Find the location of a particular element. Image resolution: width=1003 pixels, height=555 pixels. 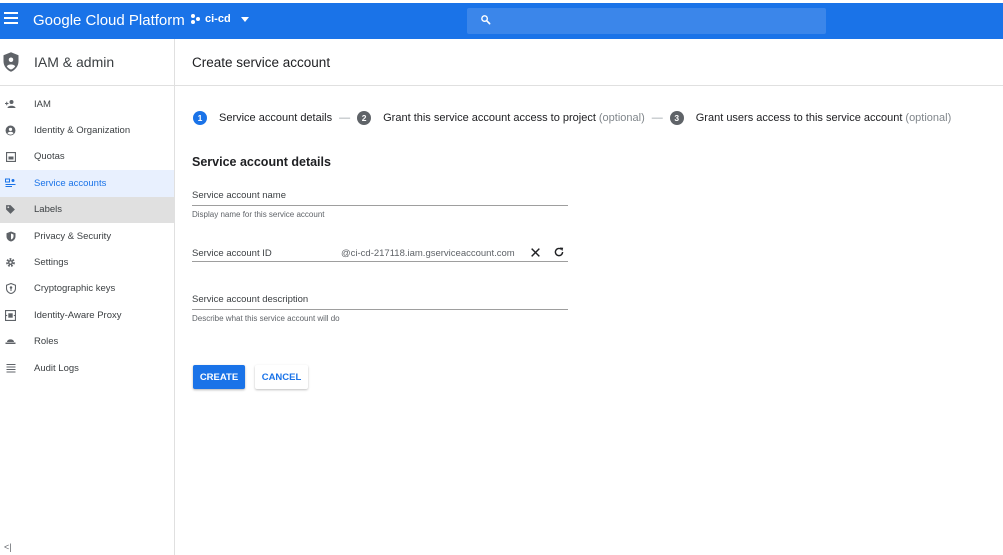

sidebar-item-label: Service accounts is located at coordinates (70, 183).